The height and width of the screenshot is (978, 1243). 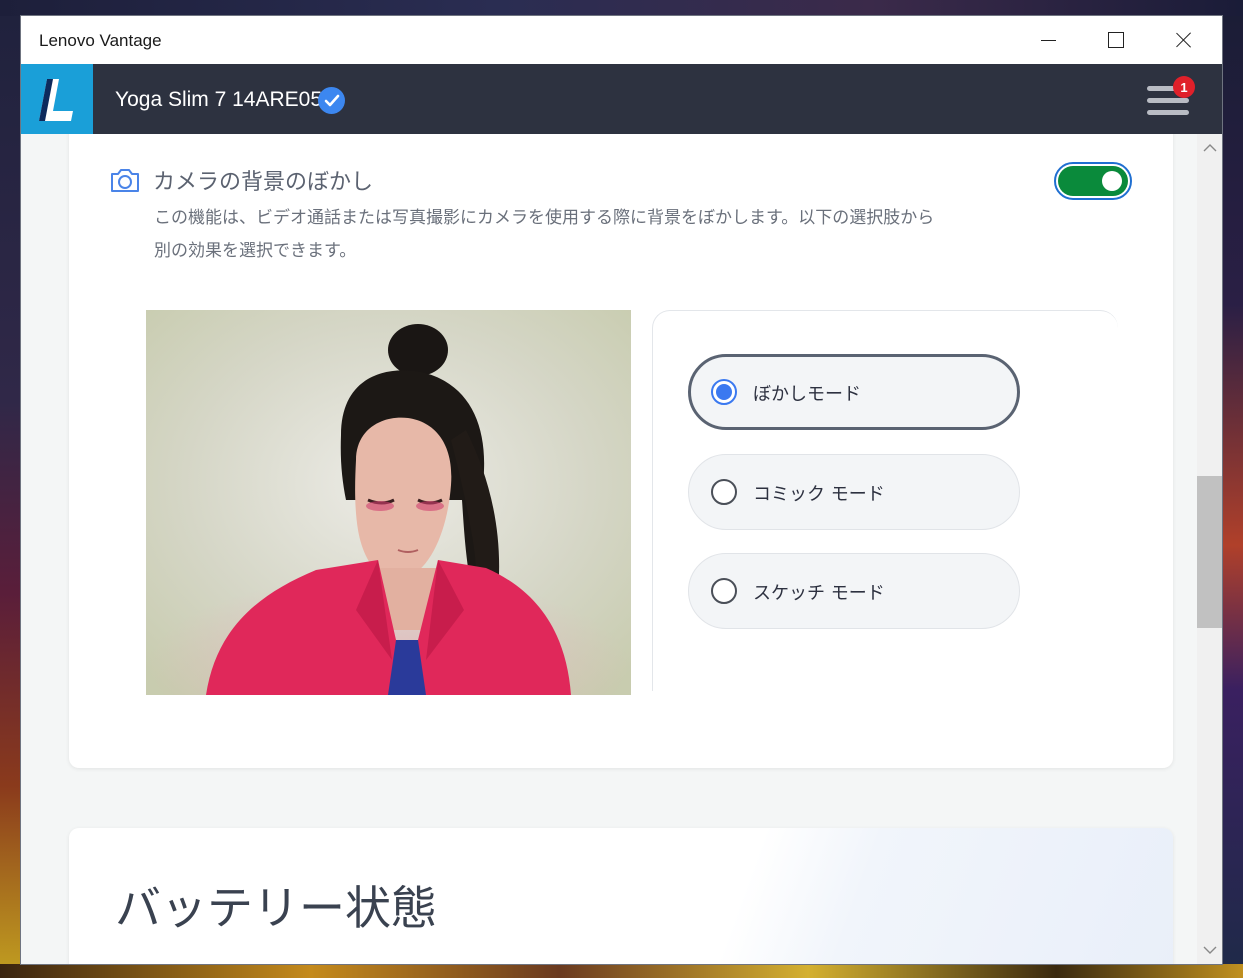 I want to click on title-bar: Lenovo Vantage, so click(x=621, y=40).